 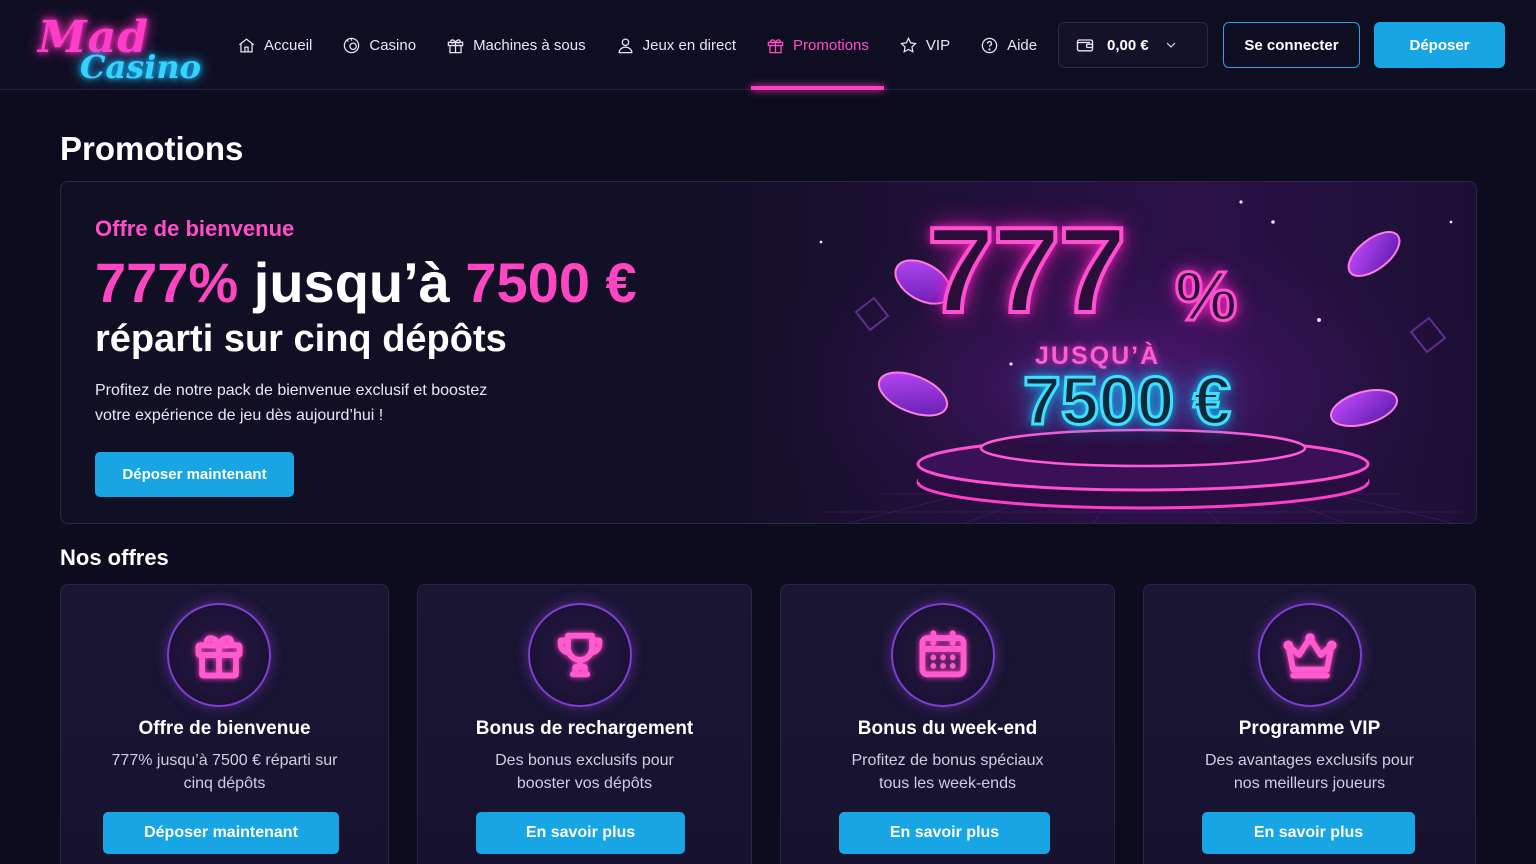 I want to click on calendar-icon, so click(x=943, y=654).